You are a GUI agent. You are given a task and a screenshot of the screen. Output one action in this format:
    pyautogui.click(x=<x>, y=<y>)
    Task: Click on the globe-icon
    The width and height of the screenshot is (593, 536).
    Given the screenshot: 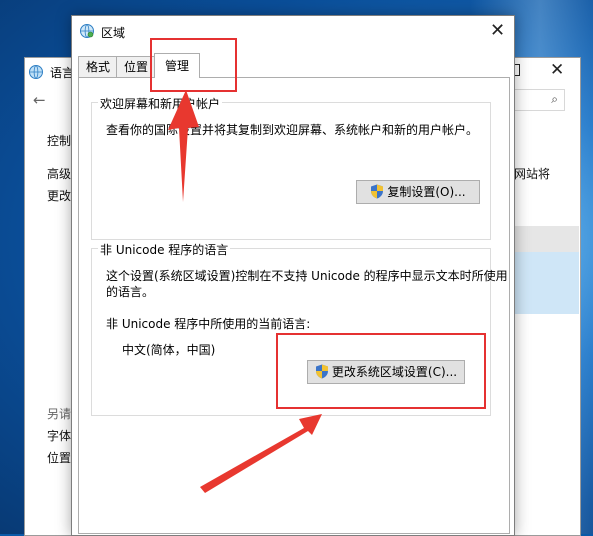 What is the action you would take?
    pyautogui.click(x=36, y=72)
    